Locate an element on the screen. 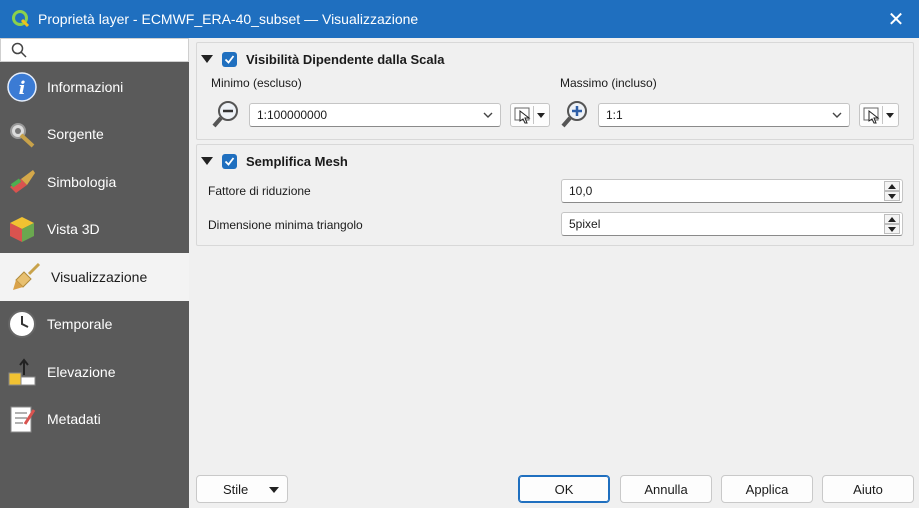 Image resolution: width=919 pixels, height=508 pixels. cancel-button: Annulla is located at coordinates (666, 489).